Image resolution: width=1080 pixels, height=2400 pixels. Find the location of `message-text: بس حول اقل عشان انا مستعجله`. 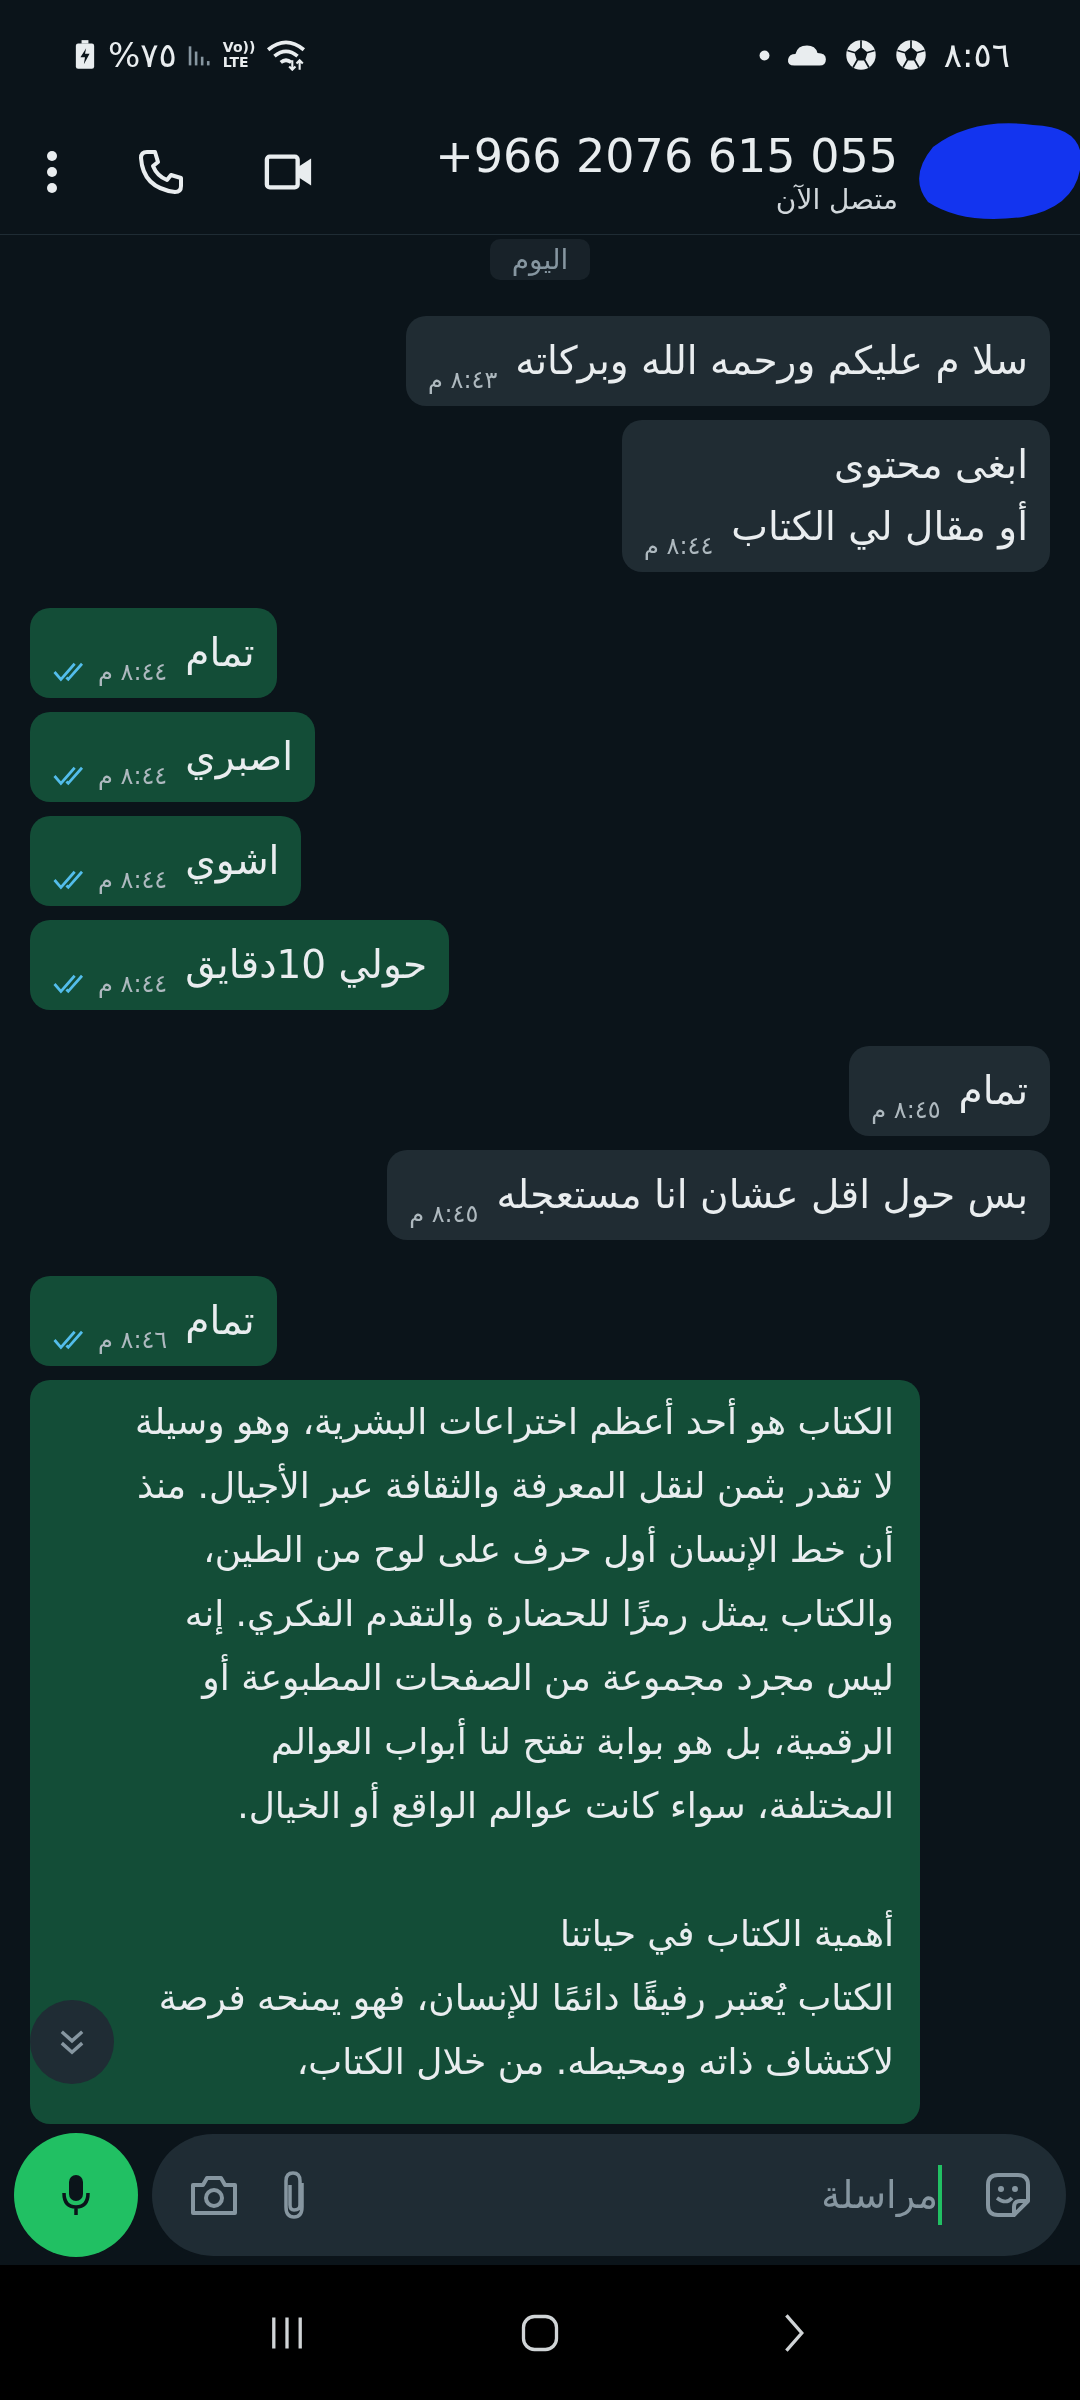

message-text: بس حول اقل عشان انا مستعجله is located at coordinates (762, 1195).